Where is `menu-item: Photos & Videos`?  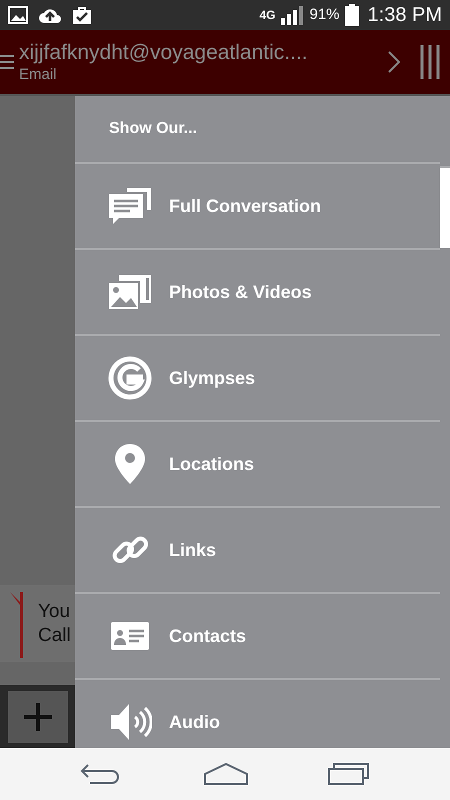 menu-item: Photos & Videos is located at coordinates (257, 293).